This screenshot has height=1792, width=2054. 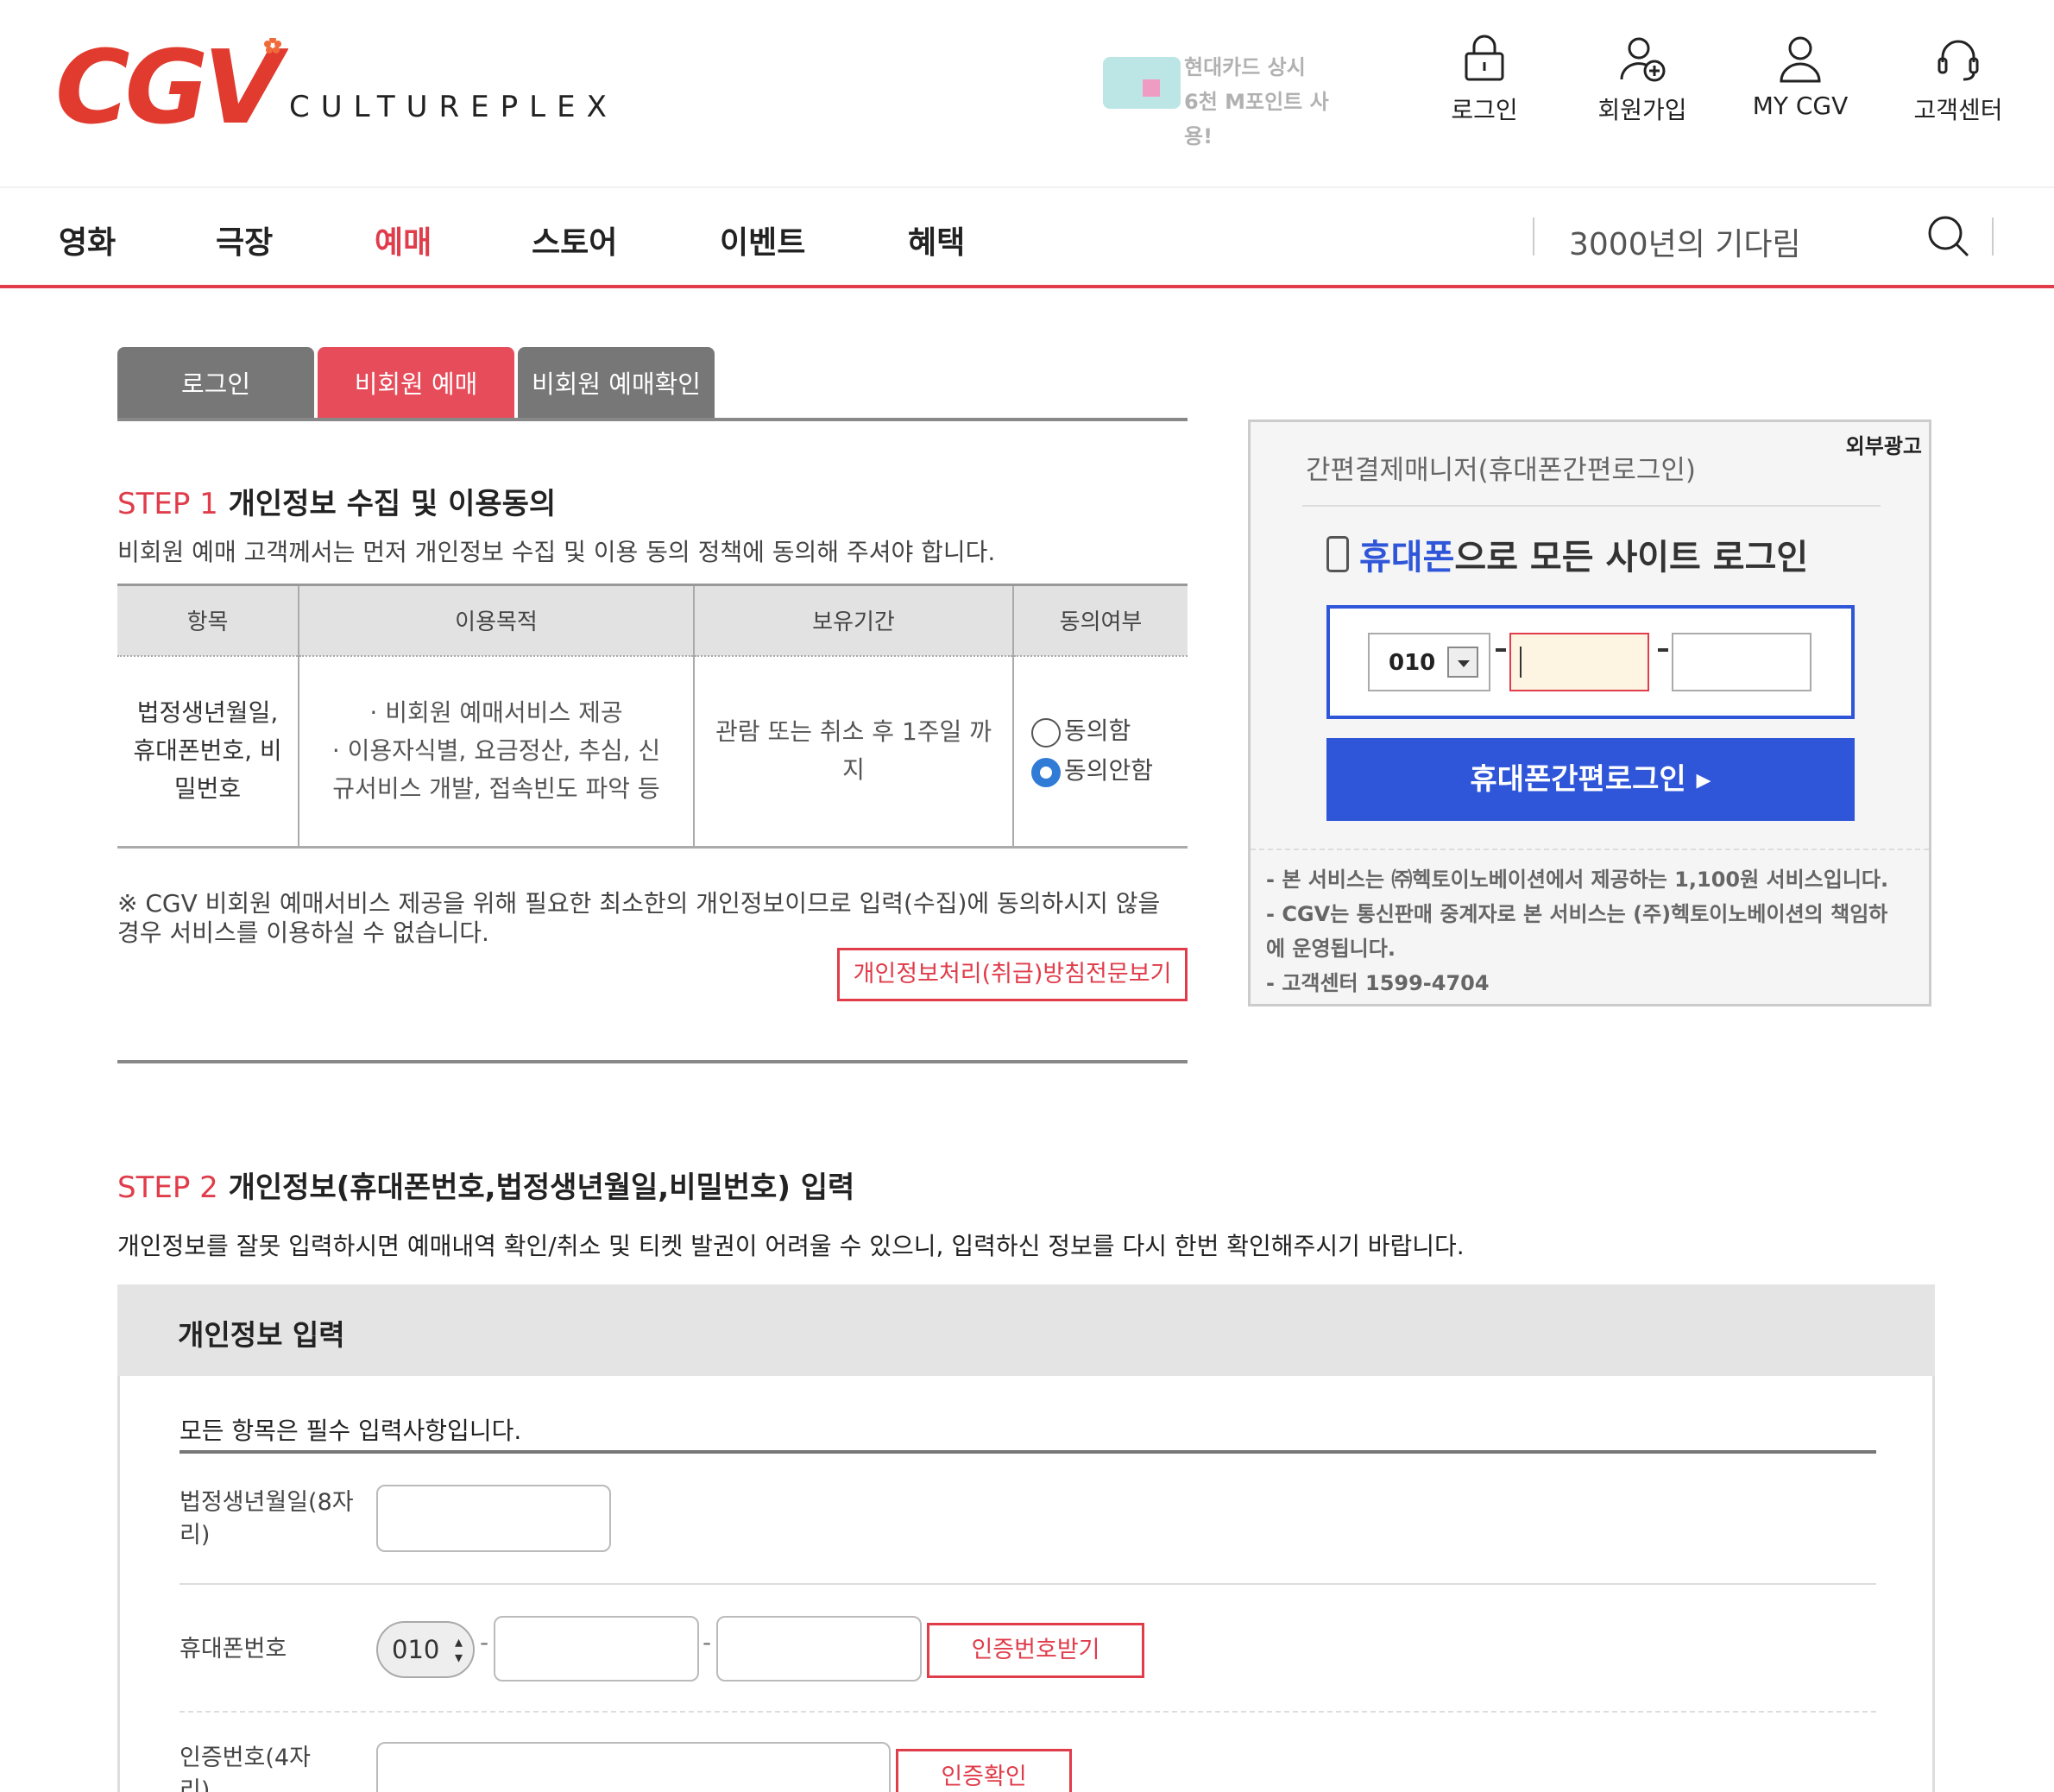 I want to click on search-input: 3000년의 기다림, so click(x=1685, y=241).